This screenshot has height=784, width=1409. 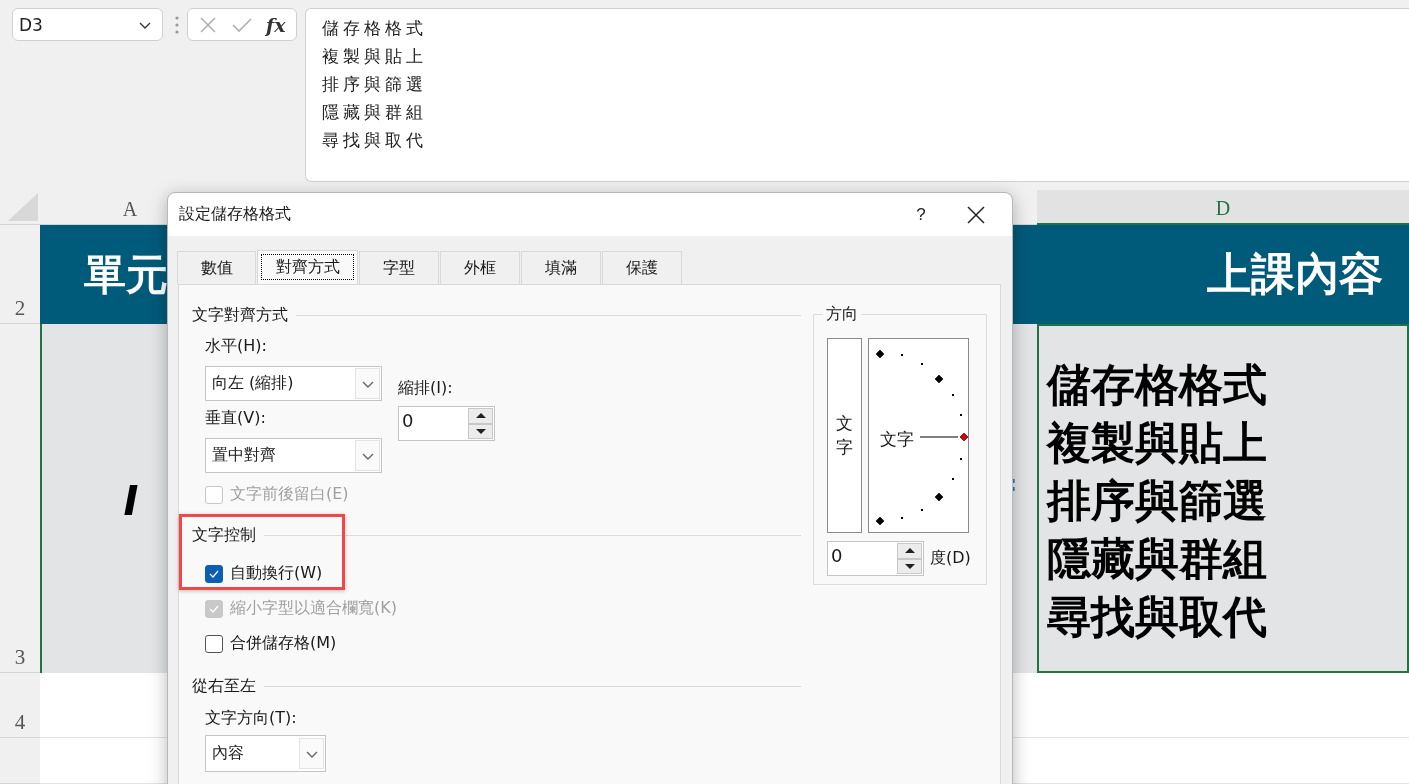 I want to click on cancel-button, so click(x=208, y=24).